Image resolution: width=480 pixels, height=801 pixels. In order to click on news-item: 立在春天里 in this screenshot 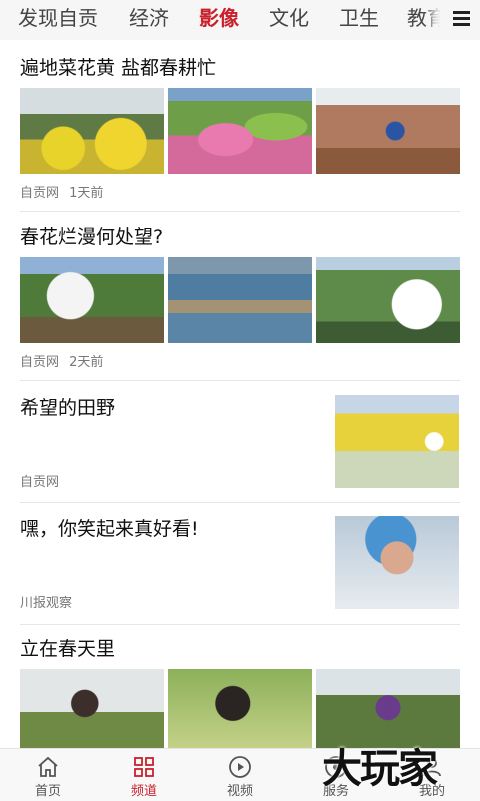, I will do `click(240, 695)`.